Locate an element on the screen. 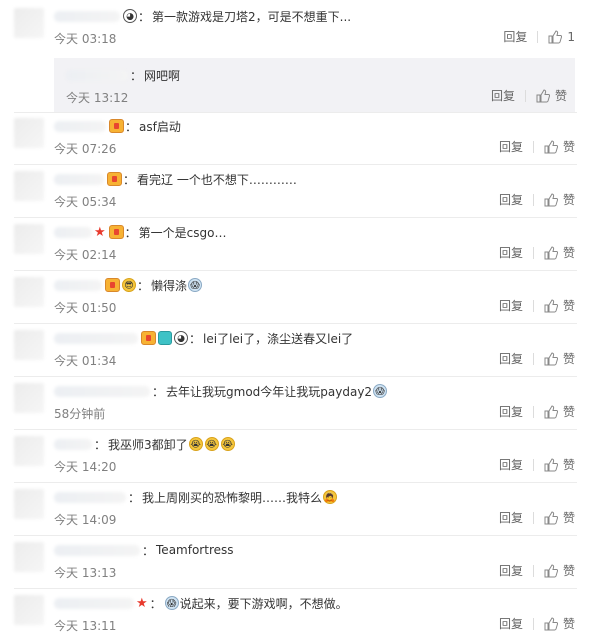 Image resolution: width=591 pixels, height=638 pixels. sub-reply-time: 今天 13:12 is located at coordinates (97, 98).